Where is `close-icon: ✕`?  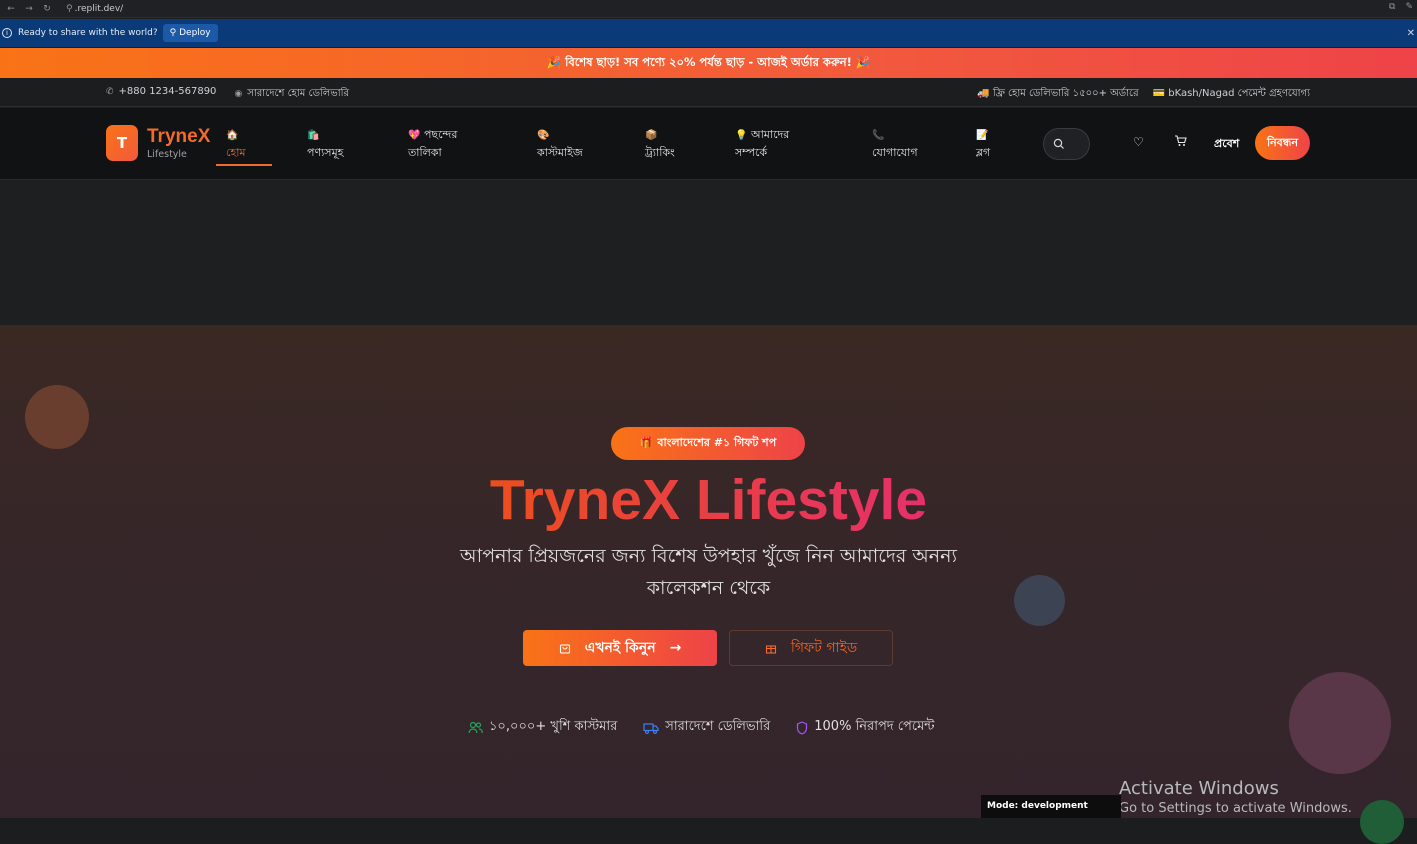
close-icon: ✕ is located at coordinates (1411, 33).